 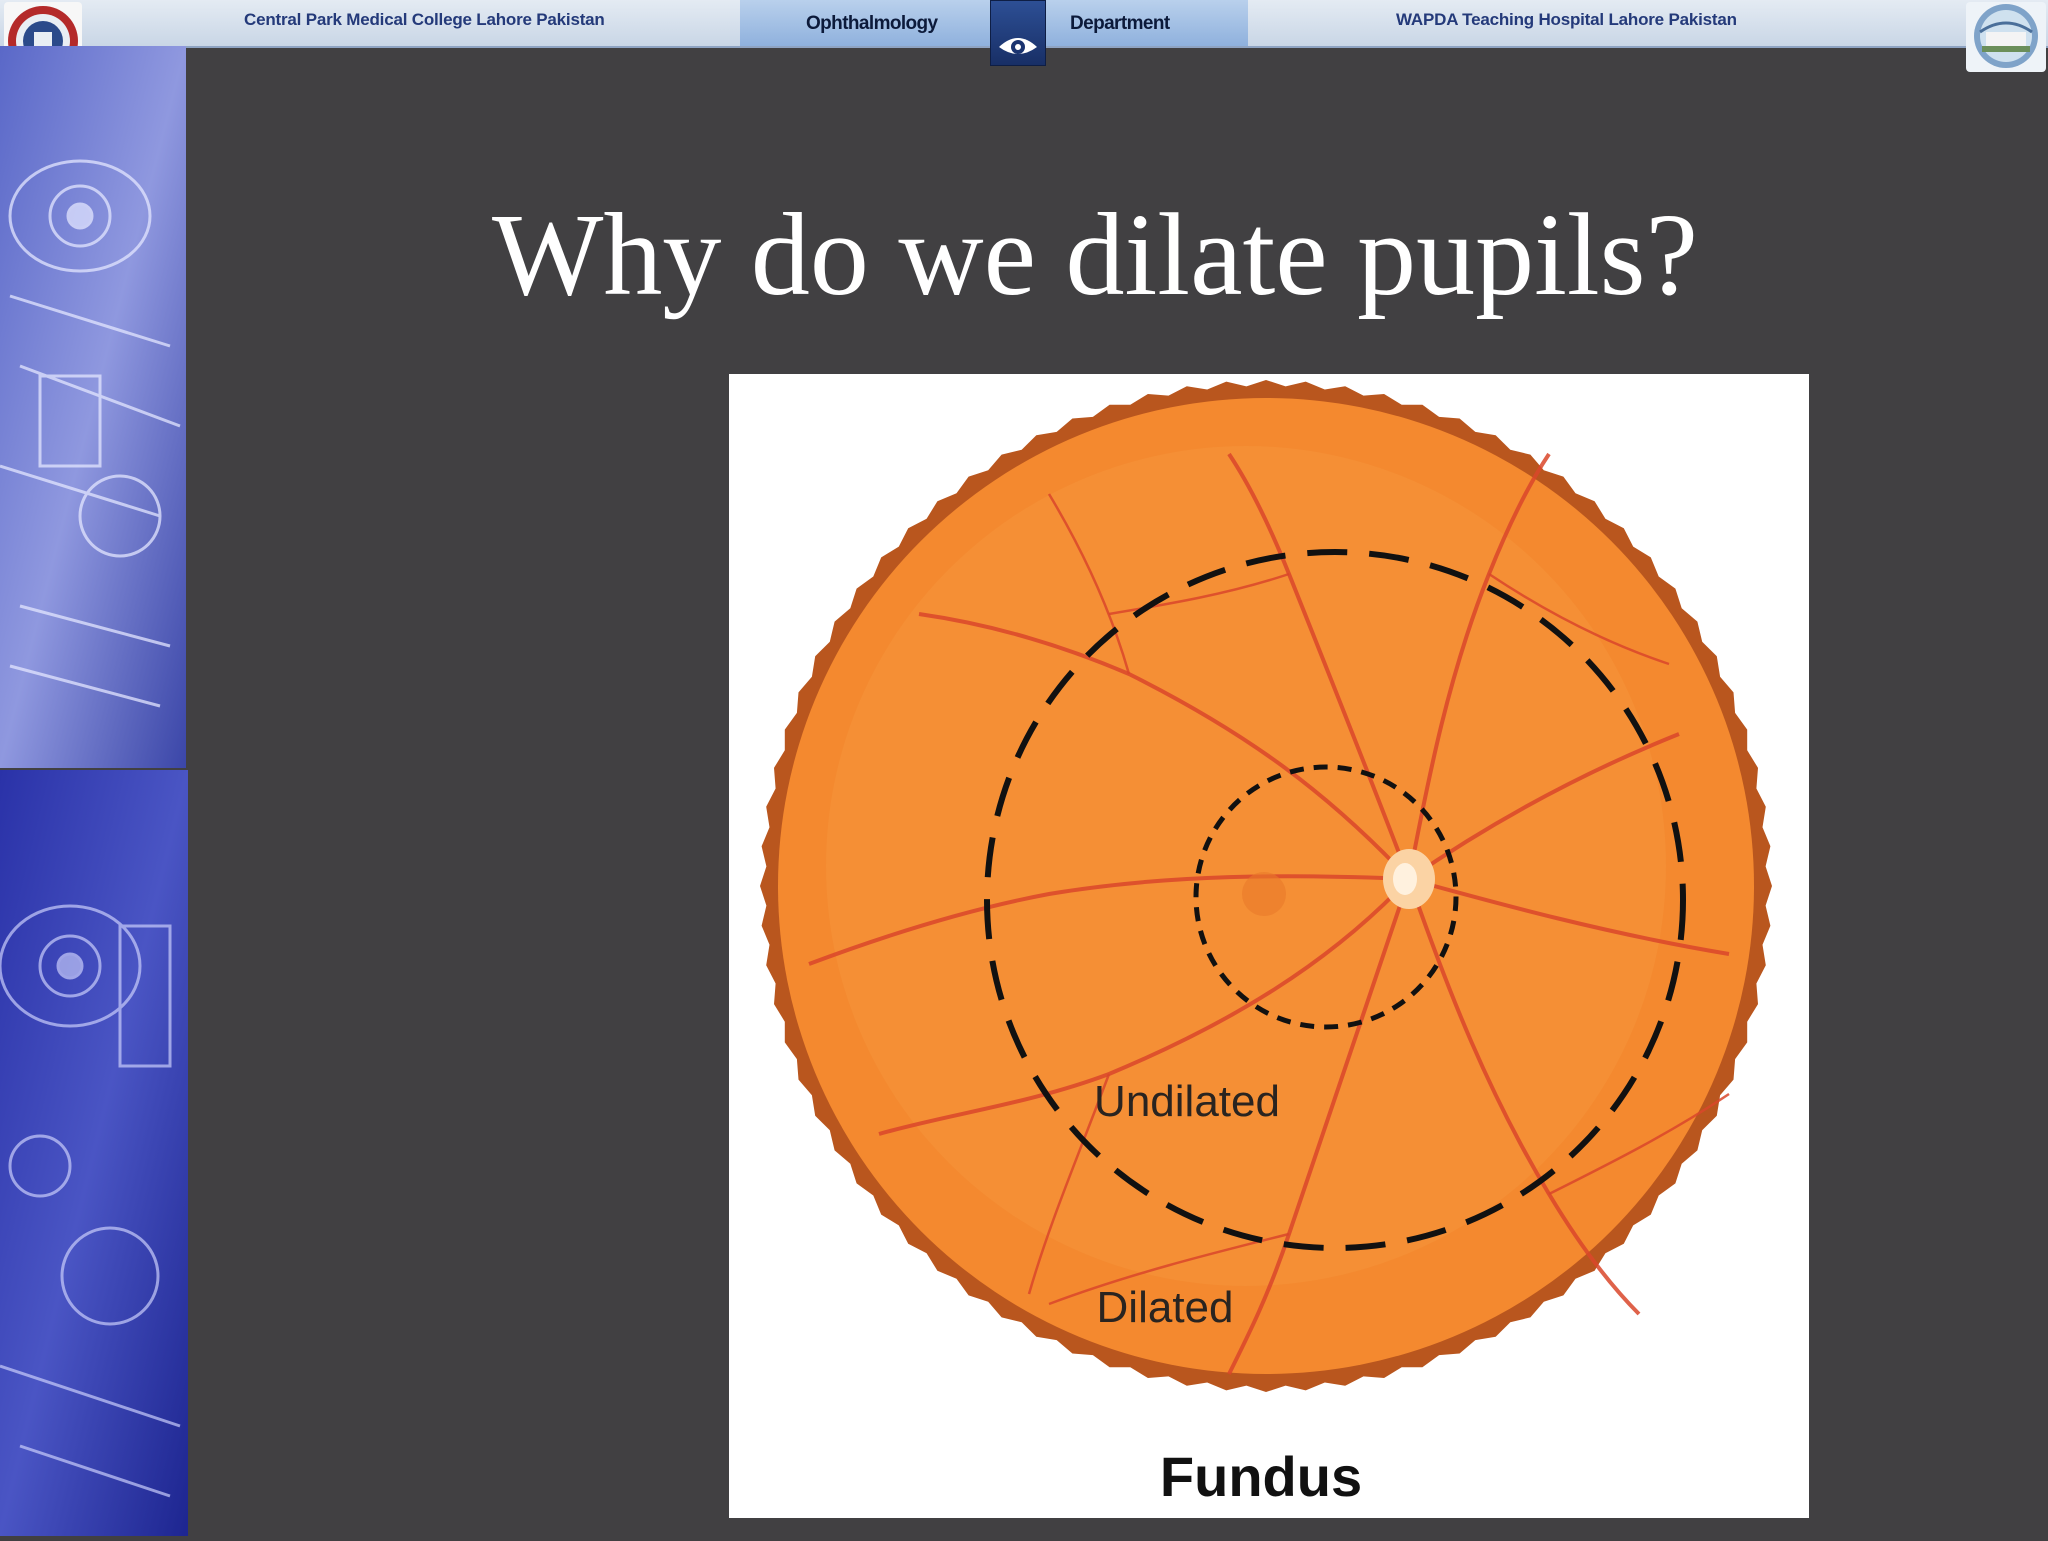 What do you see at coordinates (1405, 879) in the screenshot?
I see `optic-cup` at bounding box center [1405, 879].